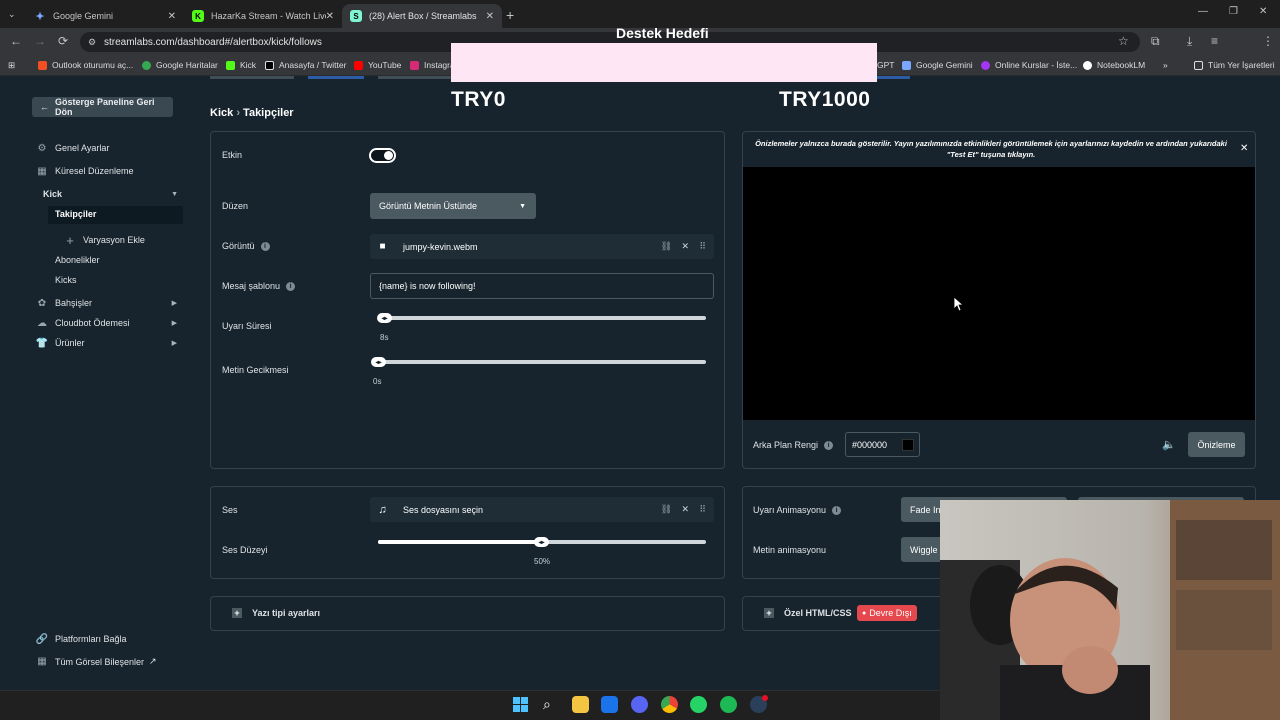 Image resolution: width=1280 pixels, height=720 pixels. What do you see at coordinates (542, 362) in the screenshot?
I see `text-delay-track` at bounding box center [542, 362].